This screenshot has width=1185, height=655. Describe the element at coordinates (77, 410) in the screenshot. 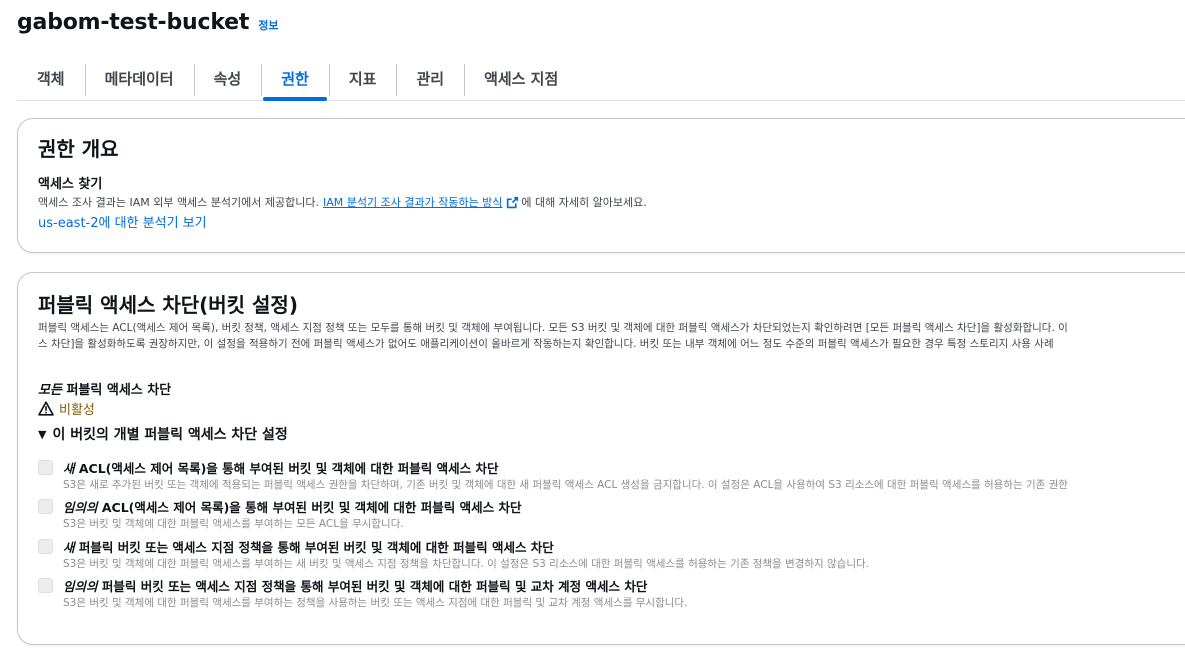

I see `status-text: 비활성` at that location.